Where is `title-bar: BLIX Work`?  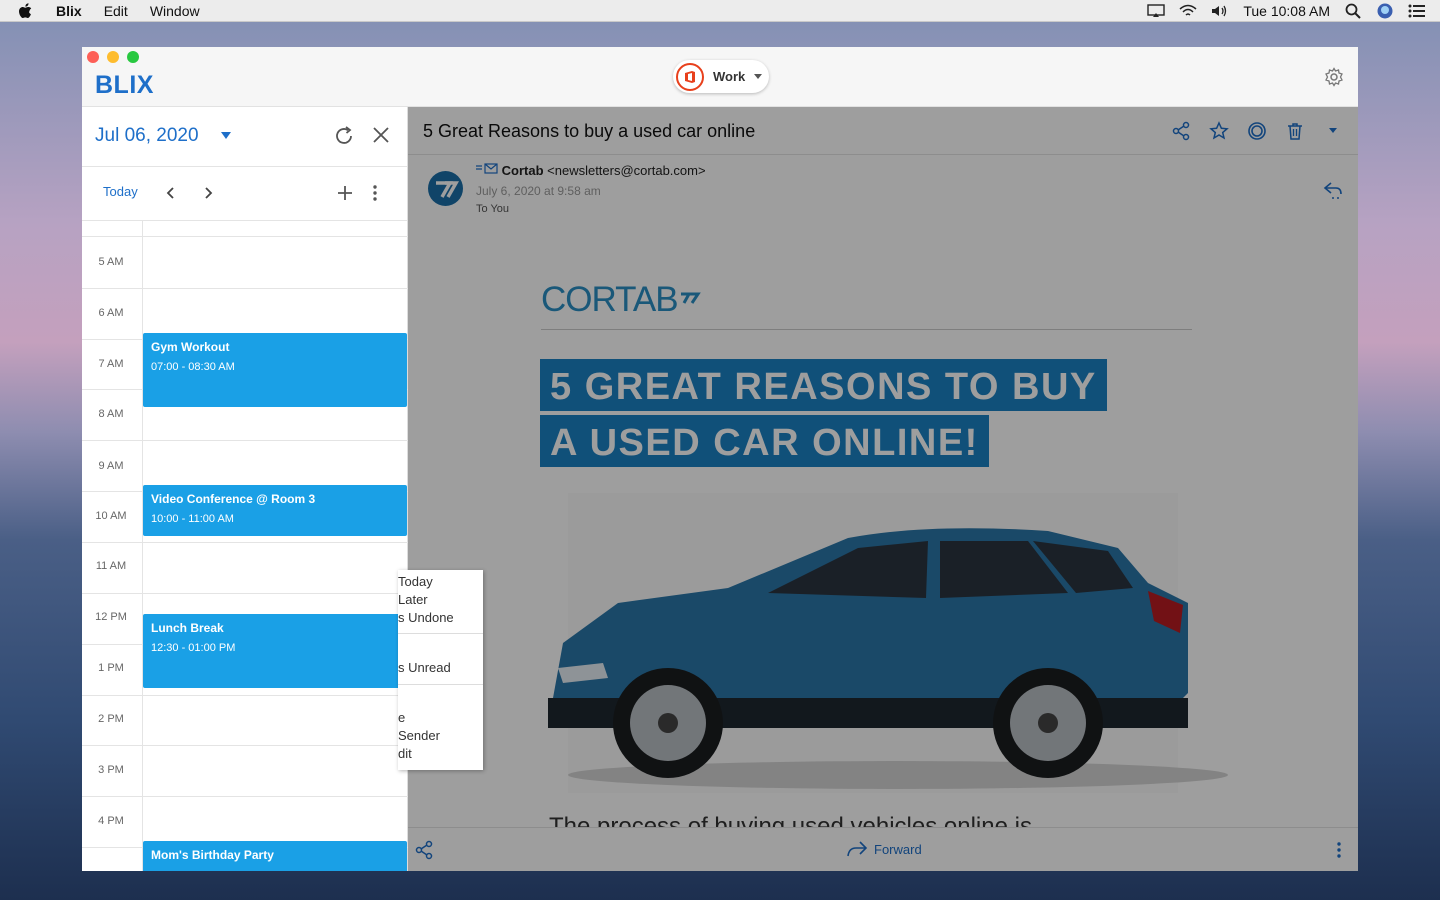
title-bar: BLIX Work is located at coordinates (720, 77).